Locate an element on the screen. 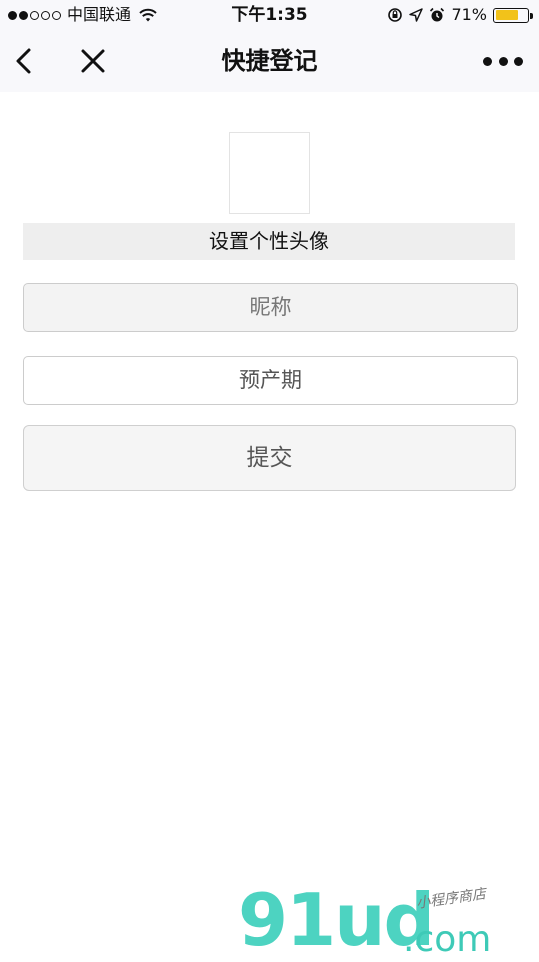 This screenshot has width=539, height=962. battery-icon is located at coordinates (513, 15).